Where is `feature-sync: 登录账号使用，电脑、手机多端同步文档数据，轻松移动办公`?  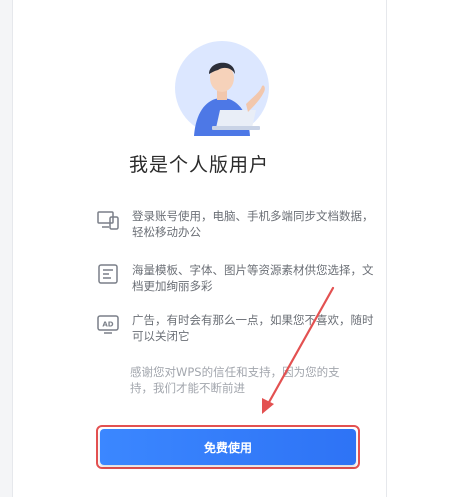 feature-sync: 登录账号使用，电脑、手机多端同步文档数据，轻松移动办公 is located at coordinates (236, 224).